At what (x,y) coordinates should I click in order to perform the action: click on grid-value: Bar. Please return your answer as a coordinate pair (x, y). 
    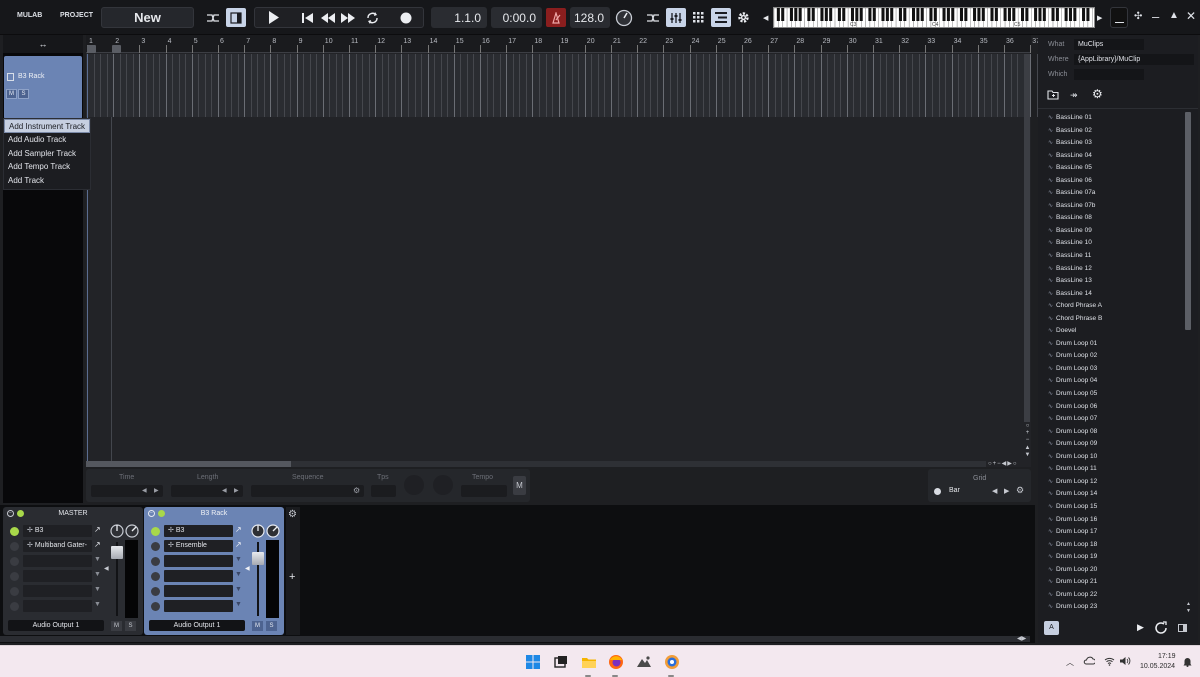
    Looking at the image, I should click on (954, 490).